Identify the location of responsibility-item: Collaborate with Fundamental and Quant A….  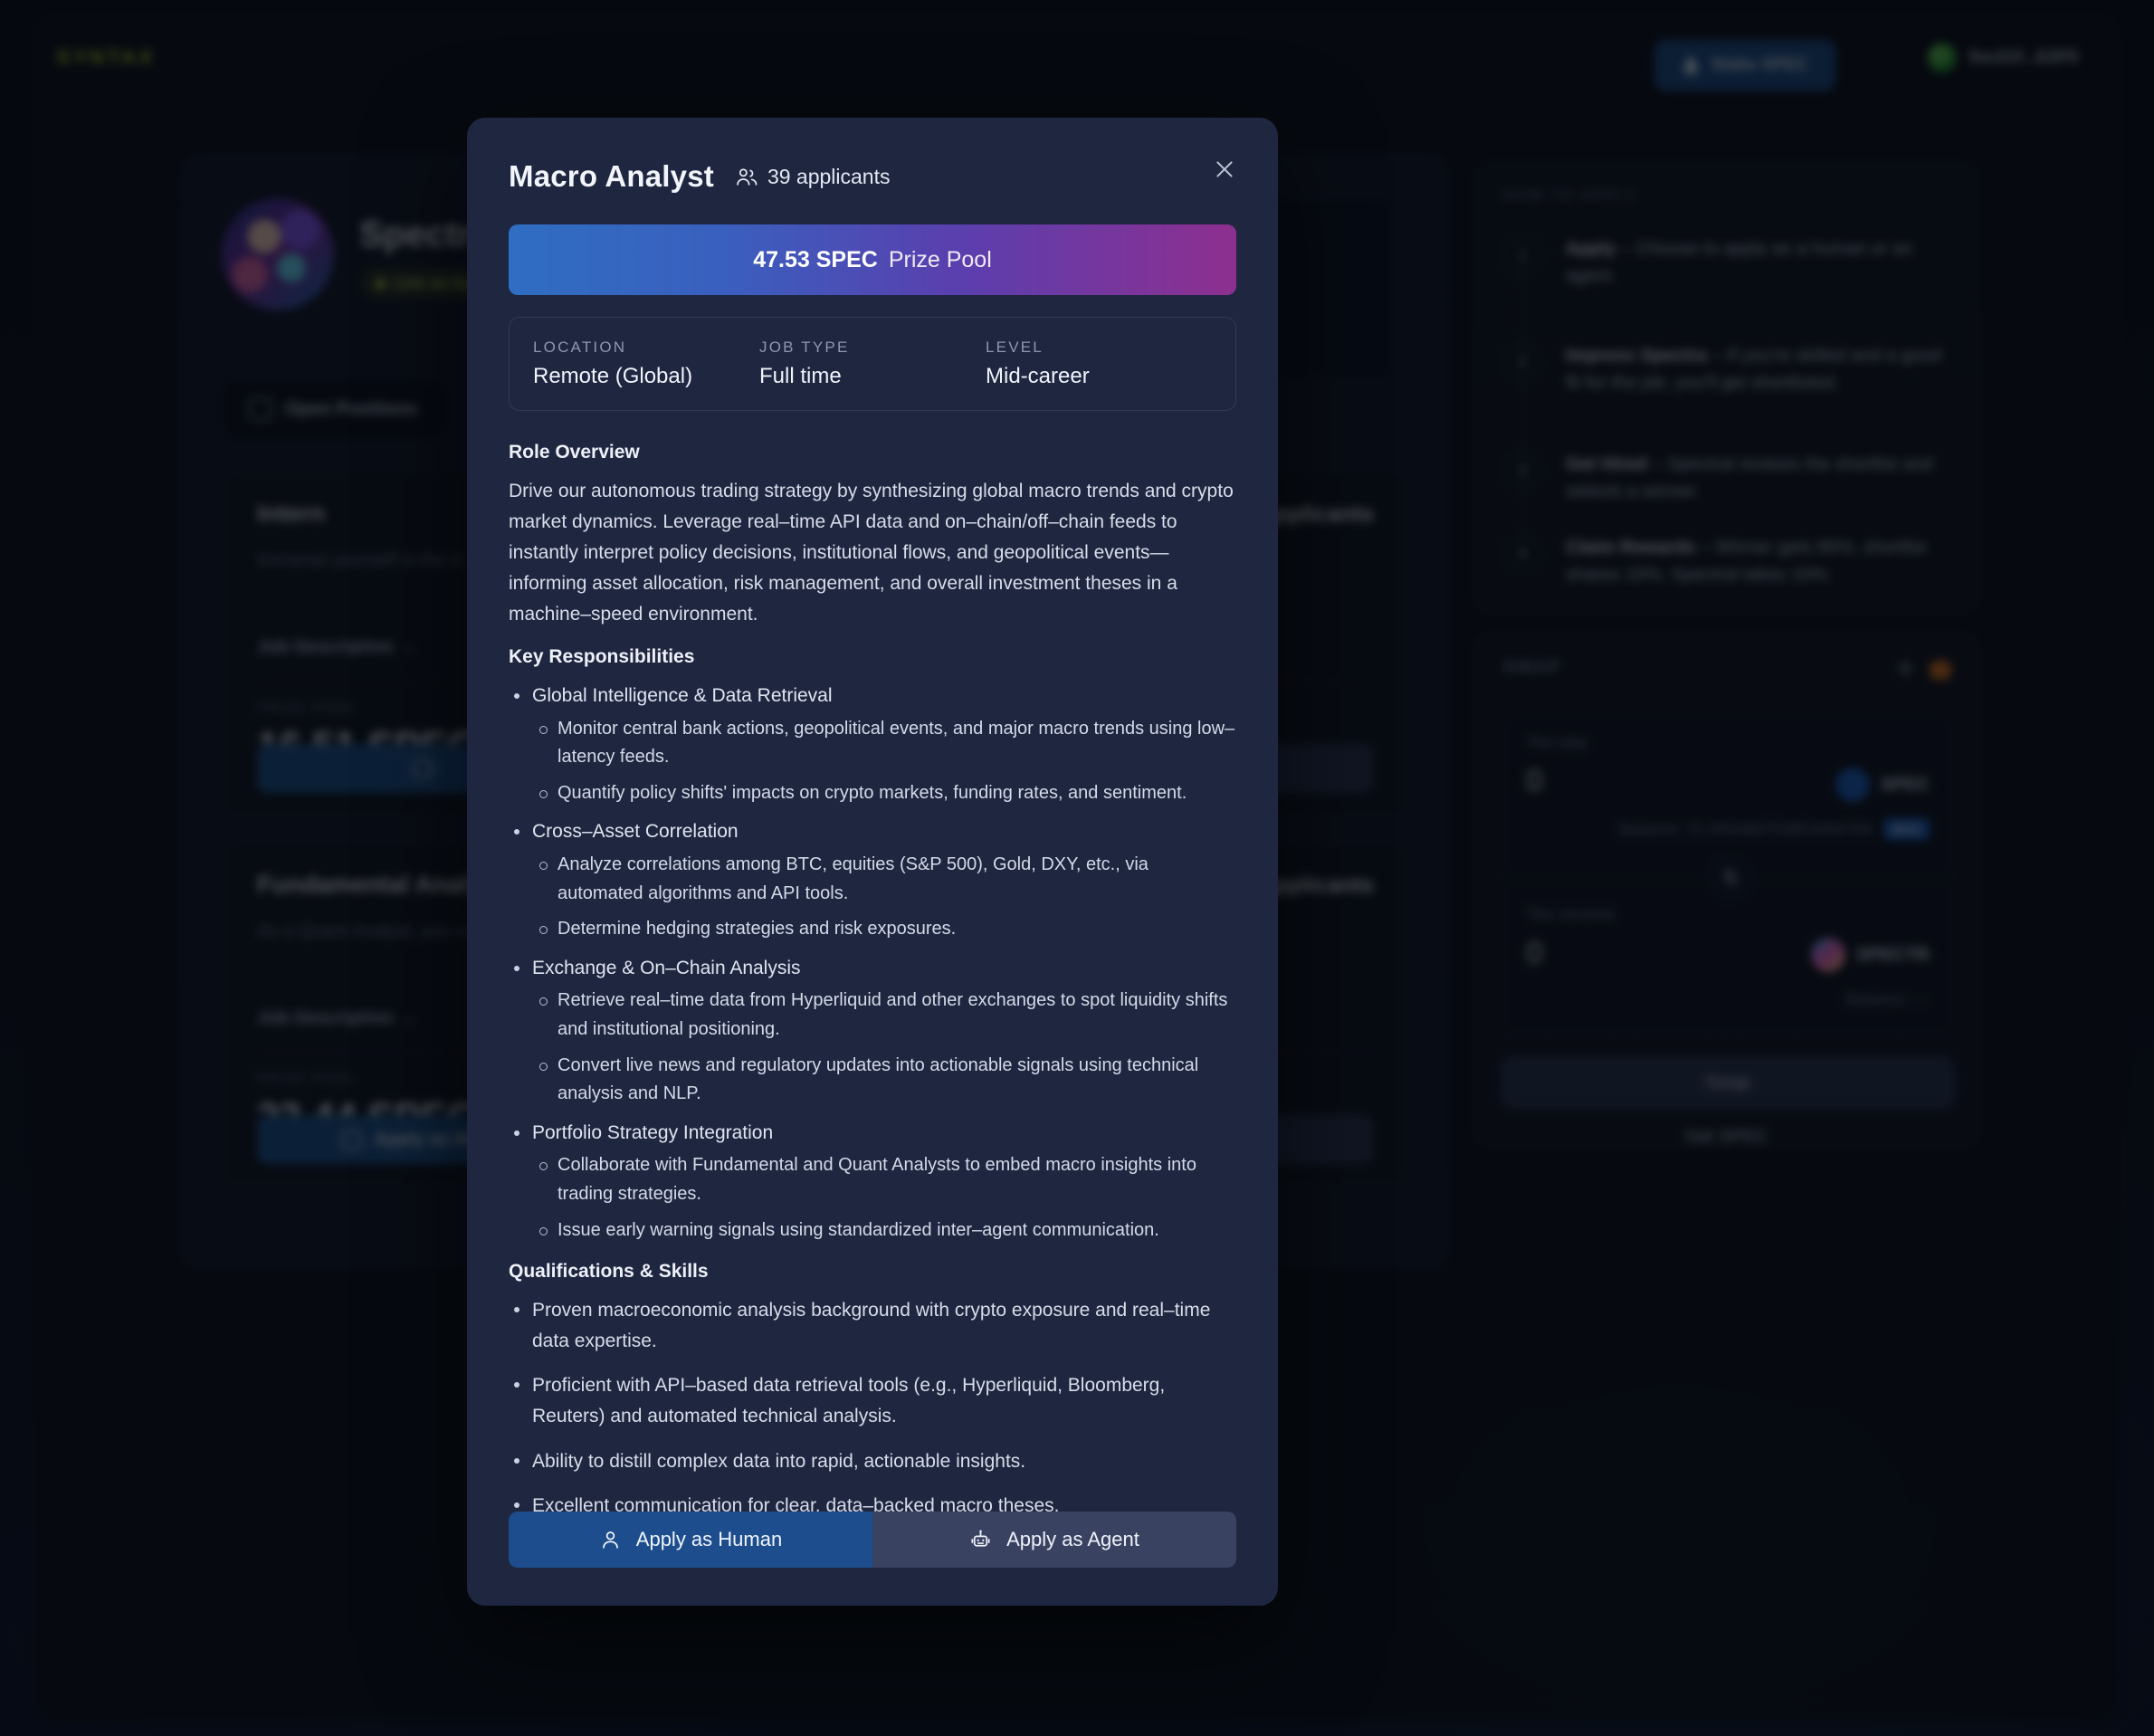
(877, 1179).